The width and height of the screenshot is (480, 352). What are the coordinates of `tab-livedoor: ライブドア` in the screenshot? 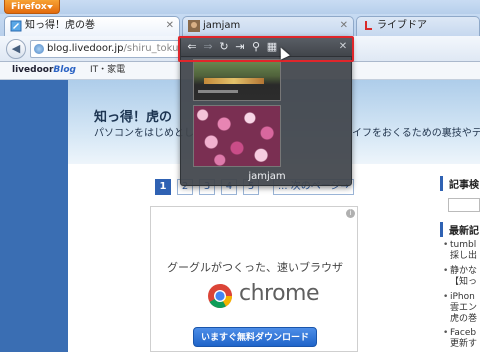 It's located at (418, 26).